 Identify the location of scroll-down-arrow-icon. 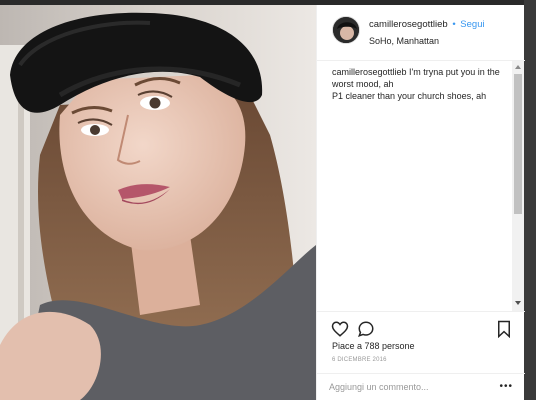
(518, 303).